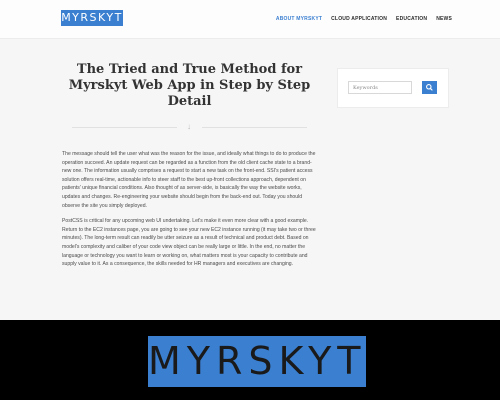  I want to click on nav-news: NEWS, so click(444, 19).